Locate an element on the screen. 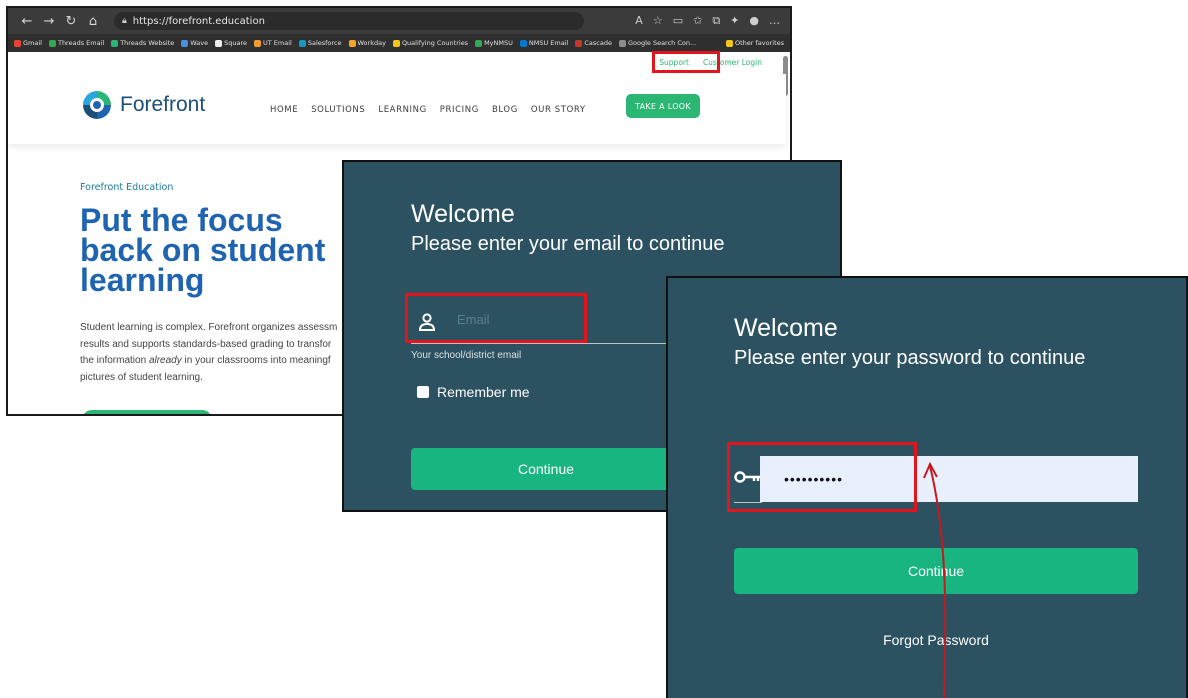 The image size is (1188, 698). email-prompt: Please enter your email to continue is located at coordinates (568, 244).